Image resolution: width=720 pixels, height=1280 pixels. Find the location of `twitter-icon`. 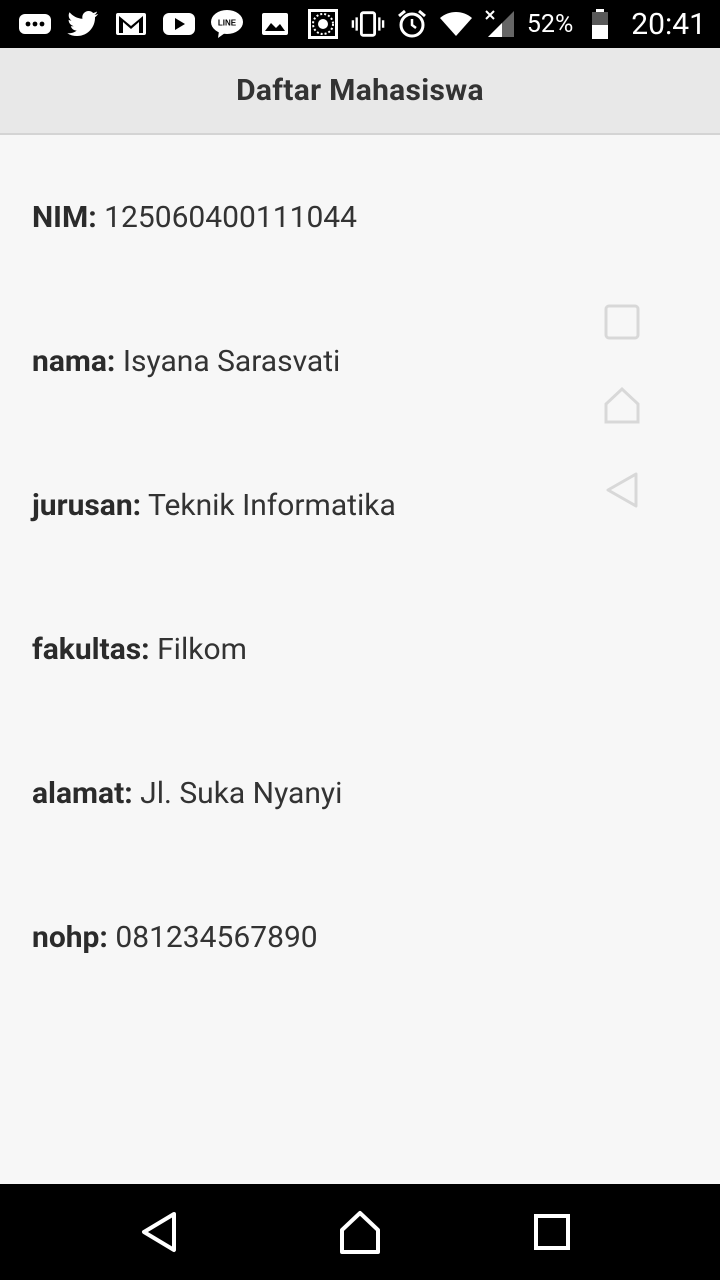

twitter-icon is located at coordinates (83, 24).